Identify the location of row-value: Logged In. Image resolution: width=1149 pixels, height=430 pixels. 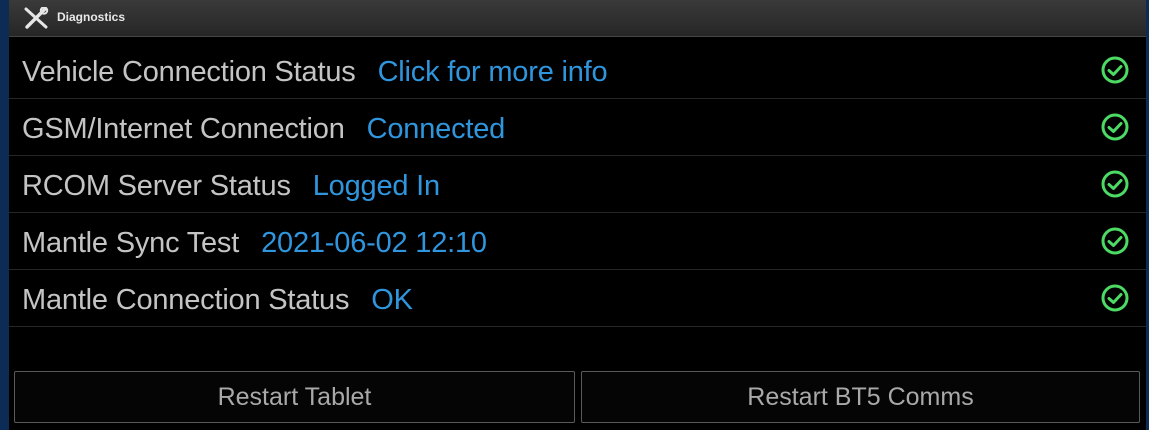
(376, 186).